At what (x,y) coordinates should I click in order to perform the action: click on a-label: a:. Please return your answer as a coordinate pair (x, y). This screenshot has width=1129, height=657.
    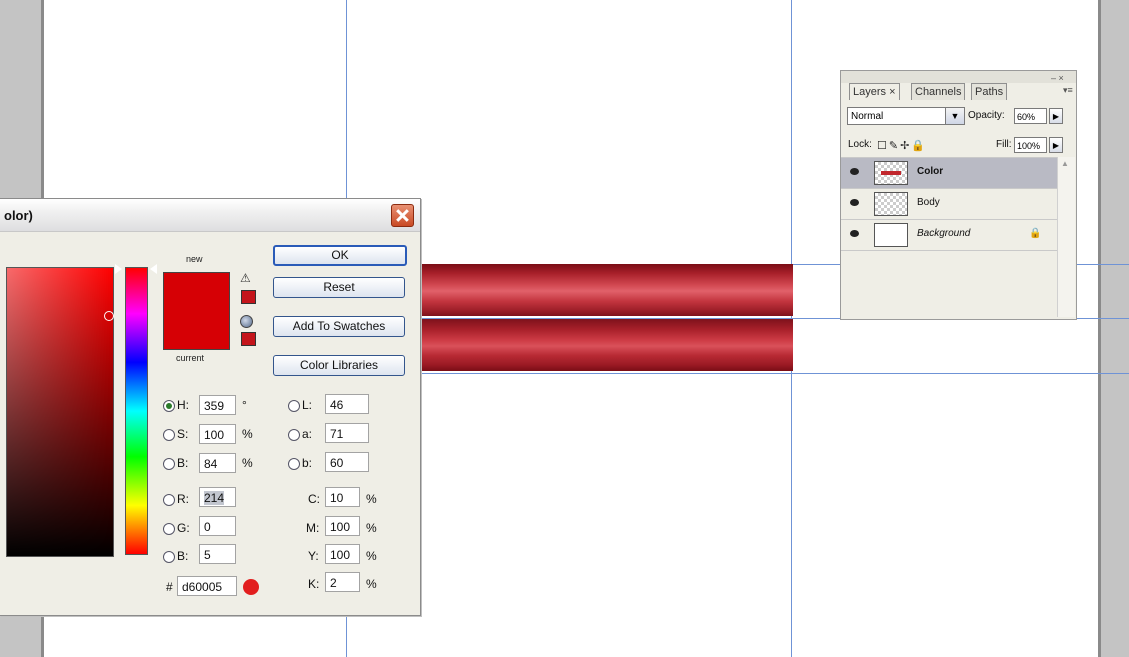
    Looking at the image, I should click on (307, 434).